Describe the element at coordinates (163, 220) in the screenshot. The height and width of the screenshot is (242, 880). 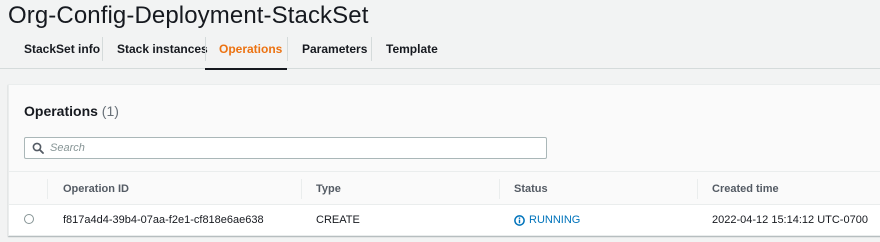
I see `operation-id-cell: f817a4d4-39b4-07aa-f2e1-cf818e6ae638` at that location.